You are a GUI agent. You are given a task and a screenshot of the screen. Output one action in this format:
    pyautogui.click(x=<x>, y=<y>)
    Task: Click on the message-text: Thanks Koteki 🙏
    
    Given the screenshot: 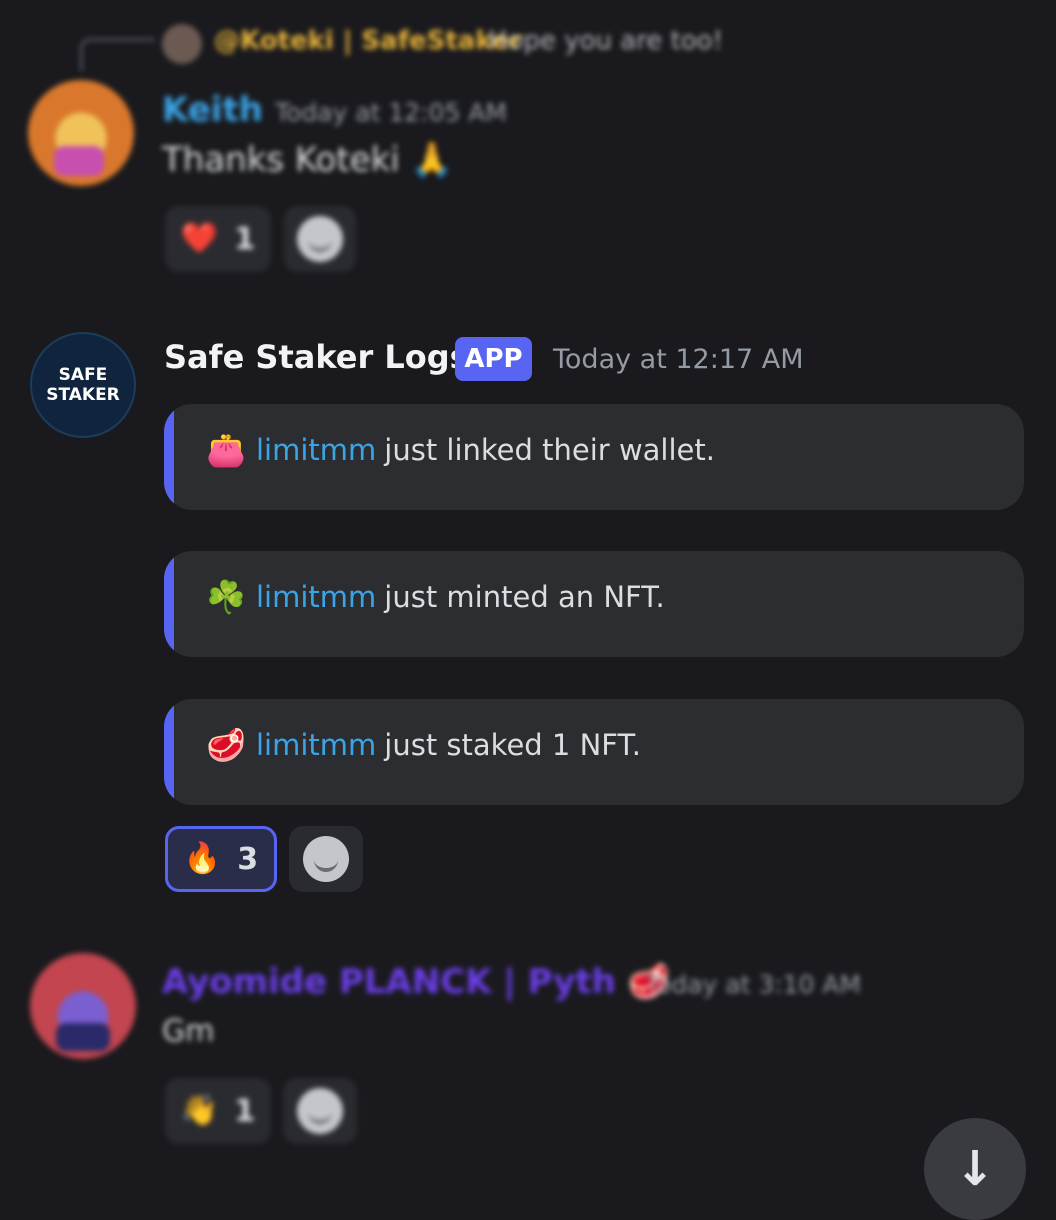 What is the action you would take?
    pyautogui.click(x=307, y=160)
    